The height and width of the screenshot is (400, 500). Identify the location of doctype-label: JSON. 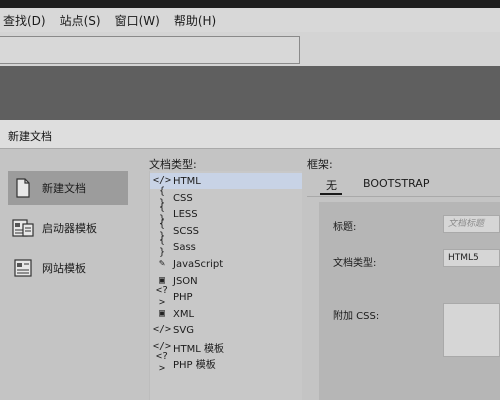
(185, 281).